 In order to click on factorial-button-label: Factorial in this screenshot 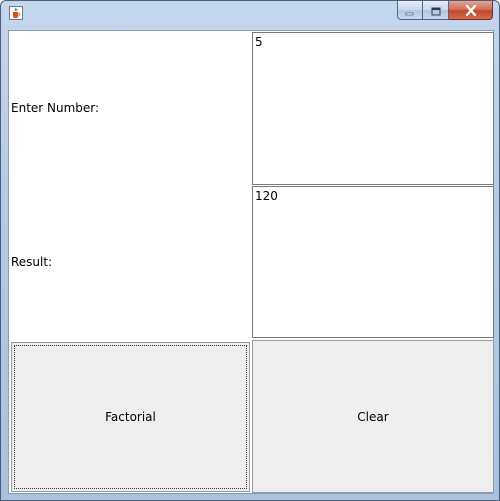, I will do `click(130, 417)`.